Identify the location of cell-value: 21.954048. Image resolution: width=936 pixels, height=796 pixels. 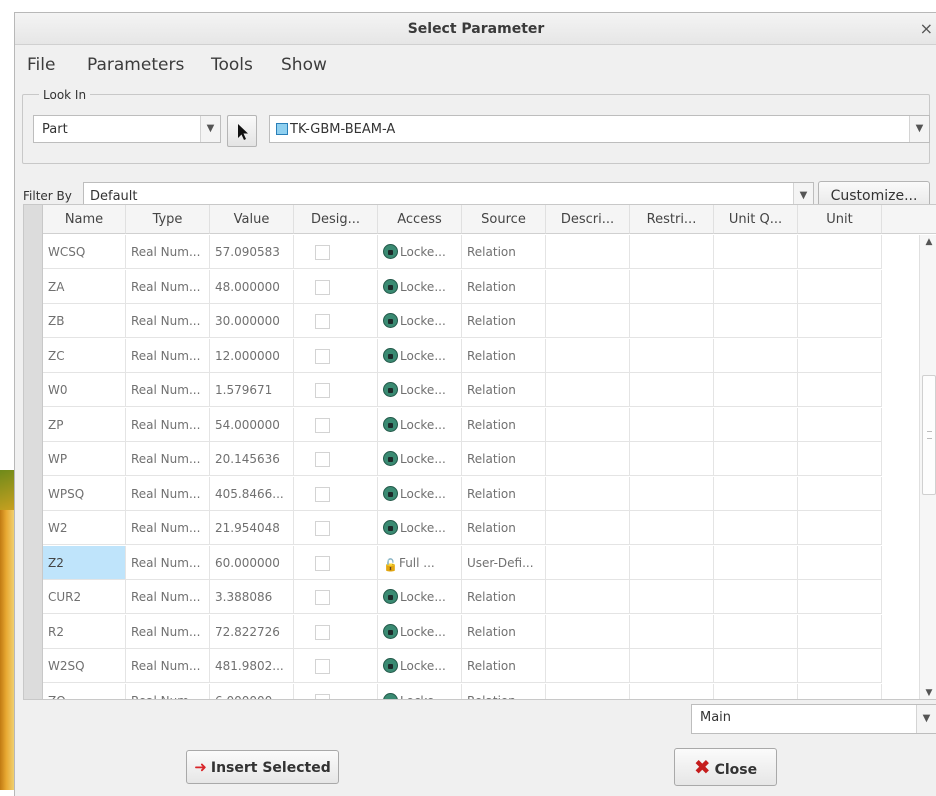
(252, 528).